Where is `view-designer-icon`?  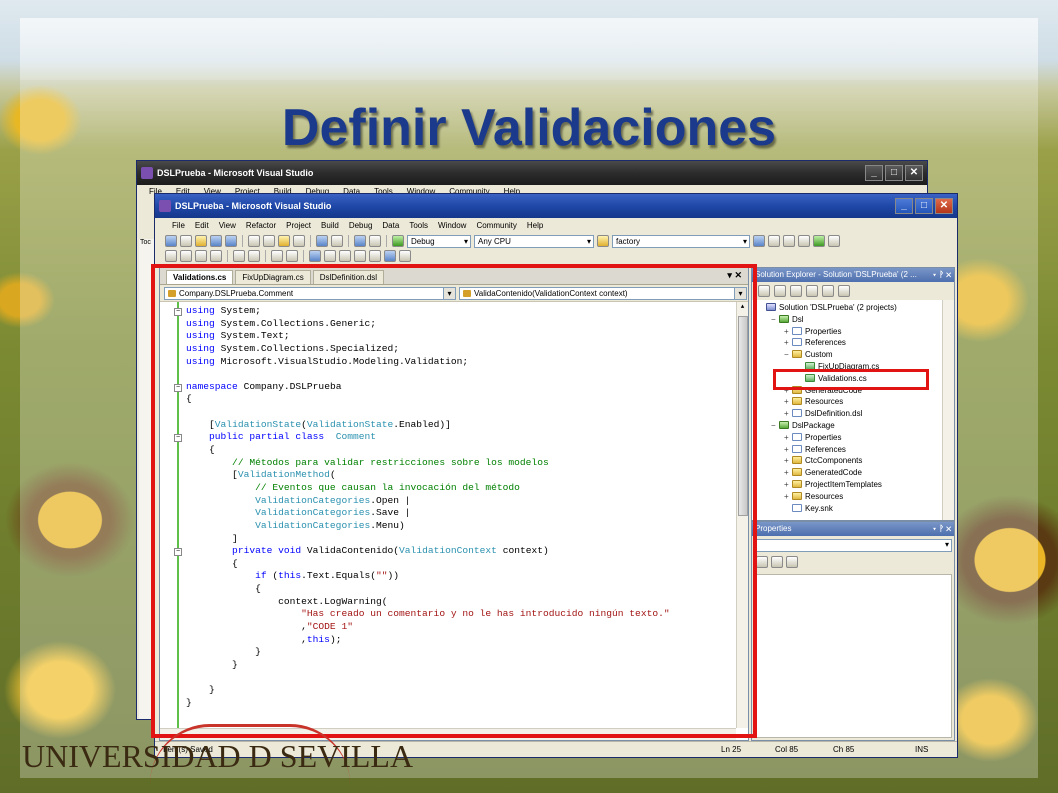
view-designer-icon is located at coordinates (828, 291).